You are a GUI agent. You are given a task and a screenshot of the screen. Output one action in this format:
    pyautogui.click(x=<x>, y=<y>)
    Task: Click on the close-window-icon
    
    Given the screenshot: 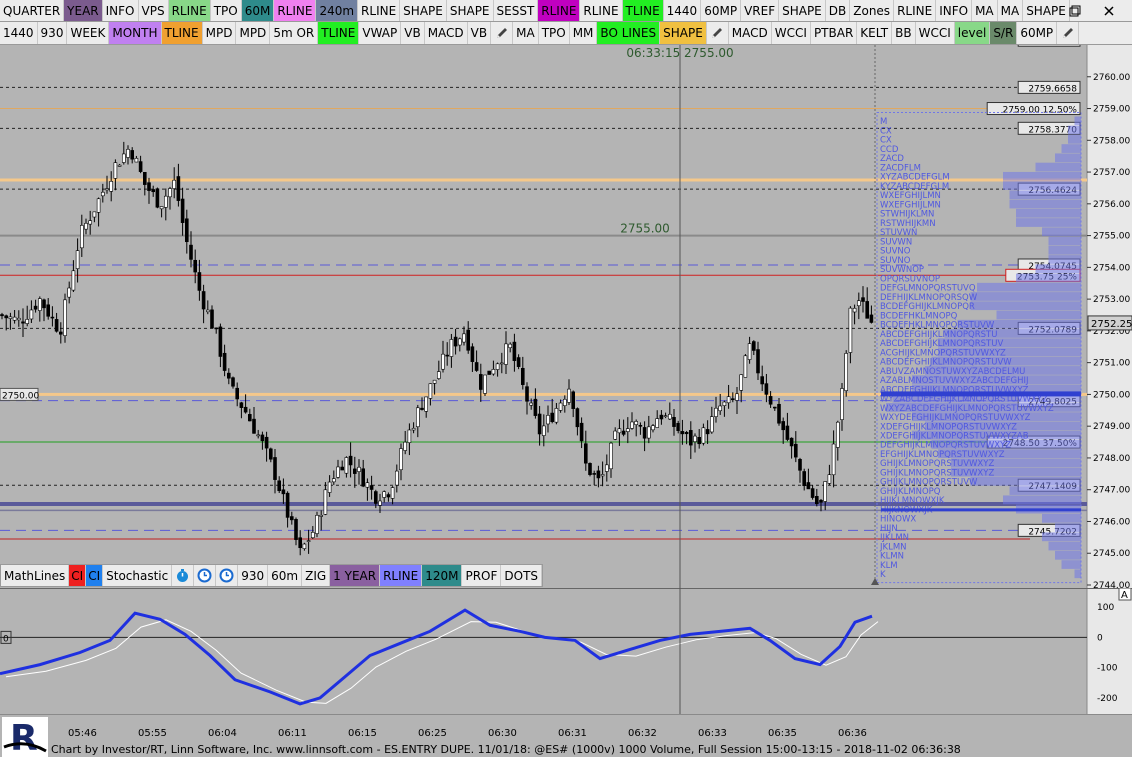 What is the action you would take?
    pyautogui.click(x=1109, y=11)
    